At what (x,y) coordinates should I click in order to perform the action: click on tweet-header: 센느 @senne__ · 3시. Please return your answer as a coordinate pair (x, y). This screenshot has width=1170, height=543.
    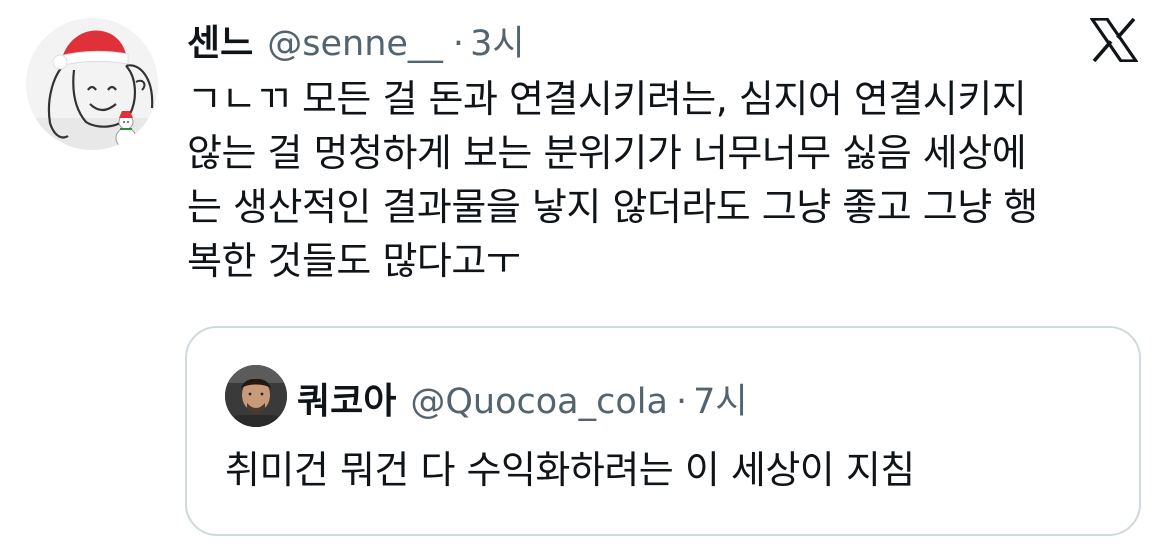
    Looking at the image, I should click on (356, 40).